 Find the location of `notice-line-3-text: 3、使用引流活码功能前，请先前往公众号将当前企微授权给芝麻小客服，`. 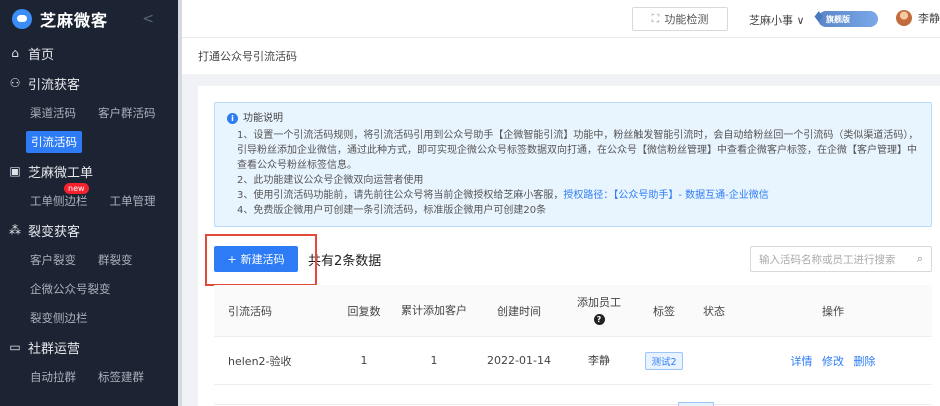

notice-line-3-text: 3、使用引流活码功能前，请先前往公众号将当前企微授权给芝麻小客服， is located at coordinates (400, 195).